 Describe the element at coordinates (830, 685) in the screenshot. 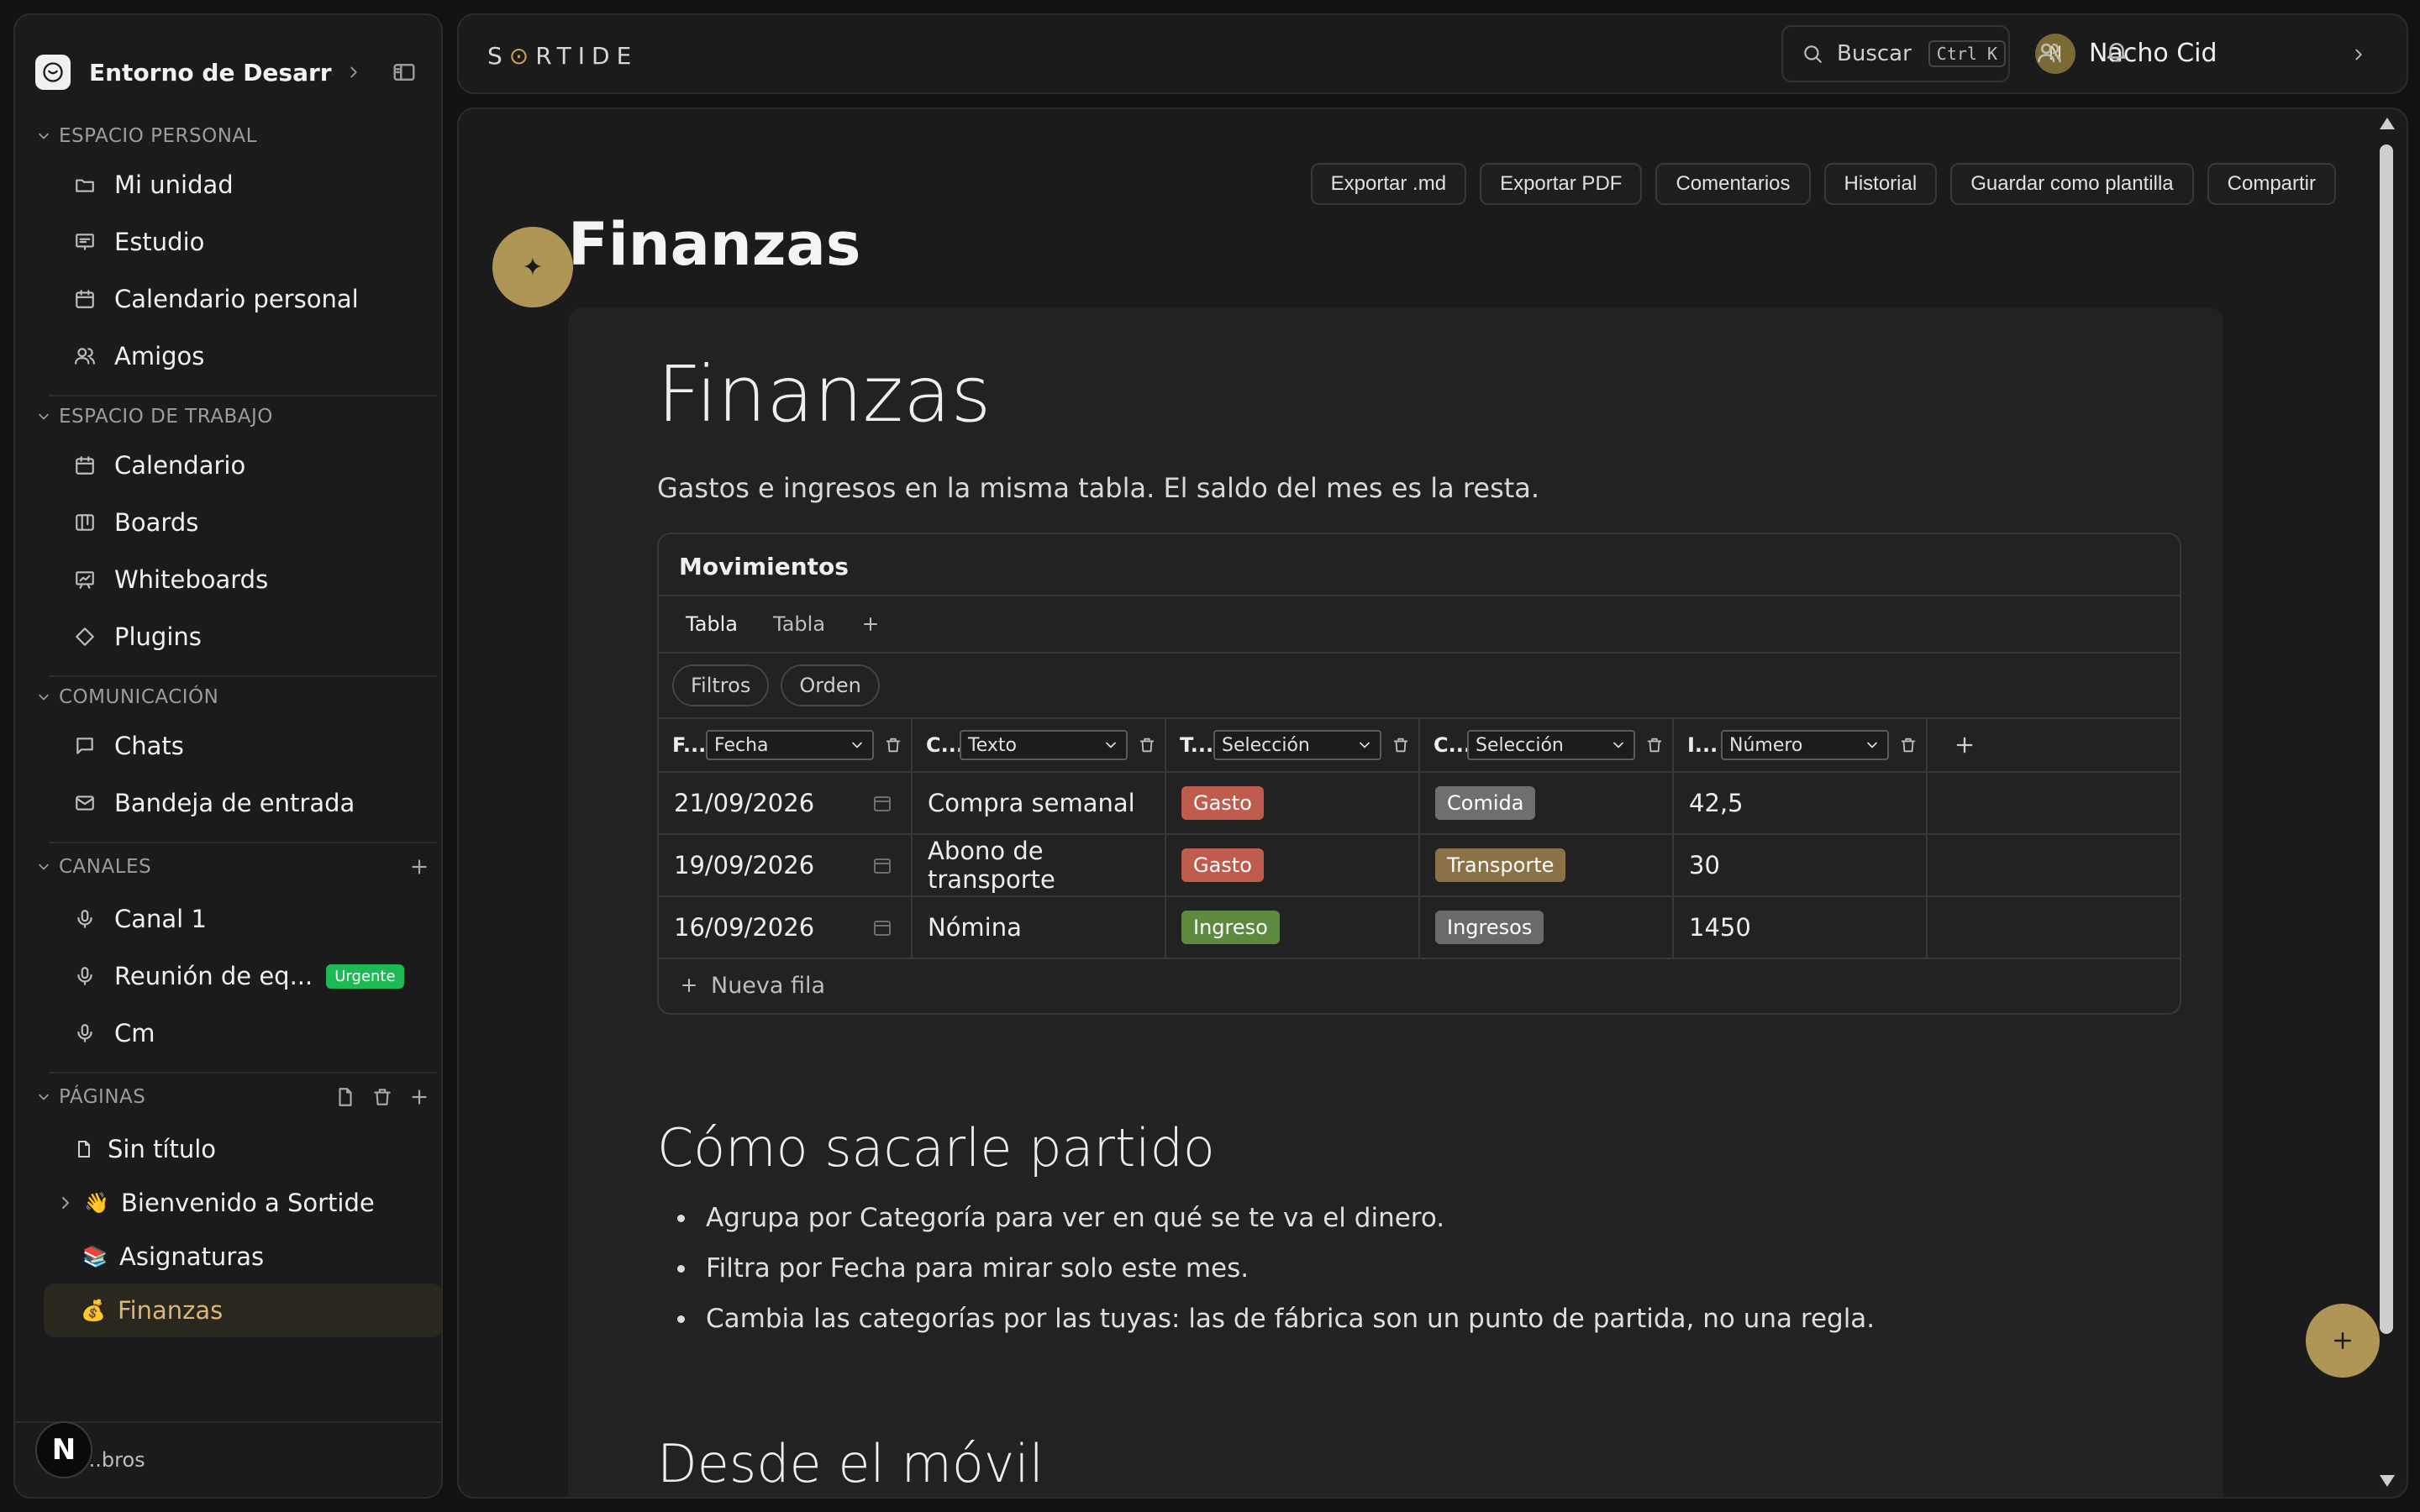

I see `sort-button: Orden` at that location.